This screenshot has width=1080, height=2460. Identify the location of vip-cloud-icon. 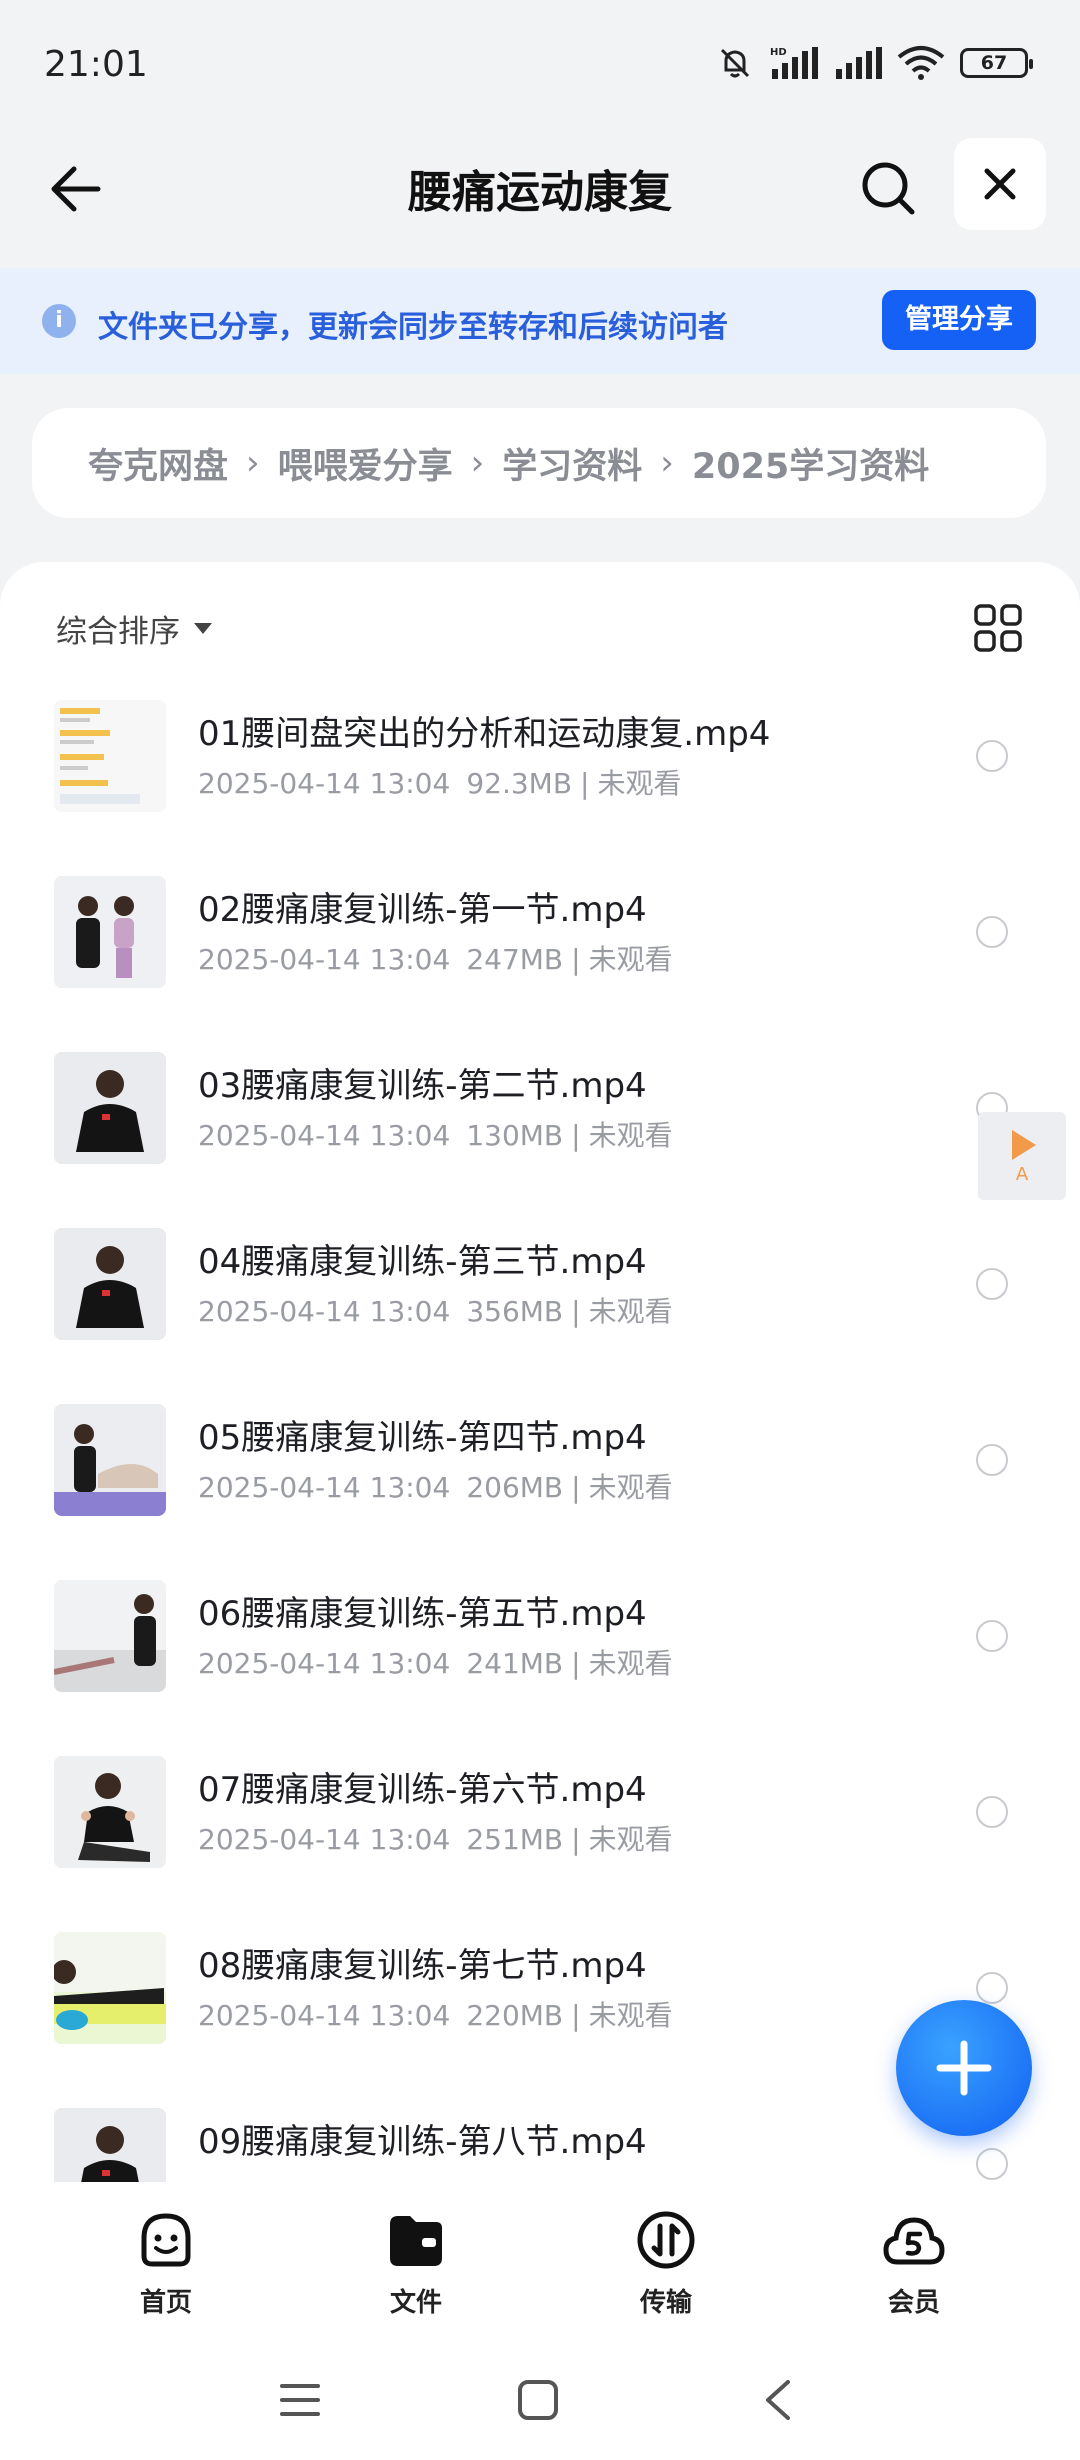
(914, 2241).